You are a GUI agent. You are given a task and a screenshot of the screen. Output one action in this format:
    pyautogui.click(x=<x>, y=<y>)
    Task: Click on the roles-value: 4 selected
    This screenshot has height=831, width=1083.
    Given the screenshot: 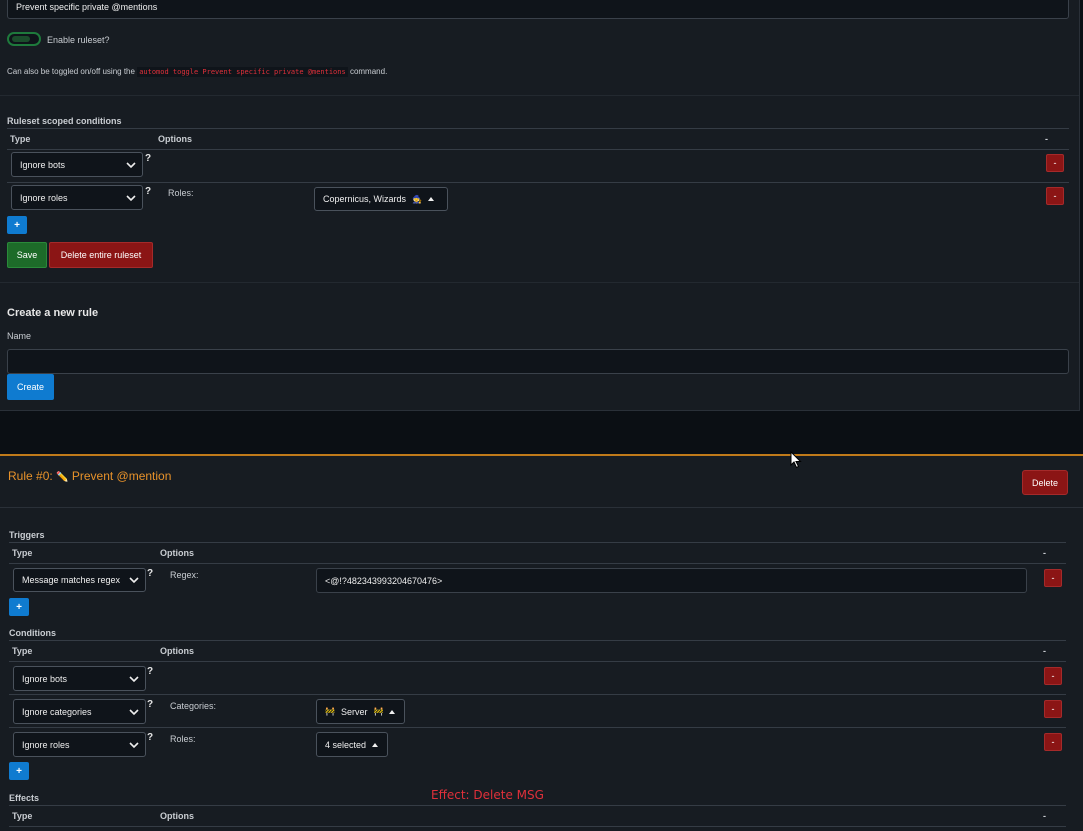 What is the action you would take?
    pyautogui.click(x=346, y=744)
    